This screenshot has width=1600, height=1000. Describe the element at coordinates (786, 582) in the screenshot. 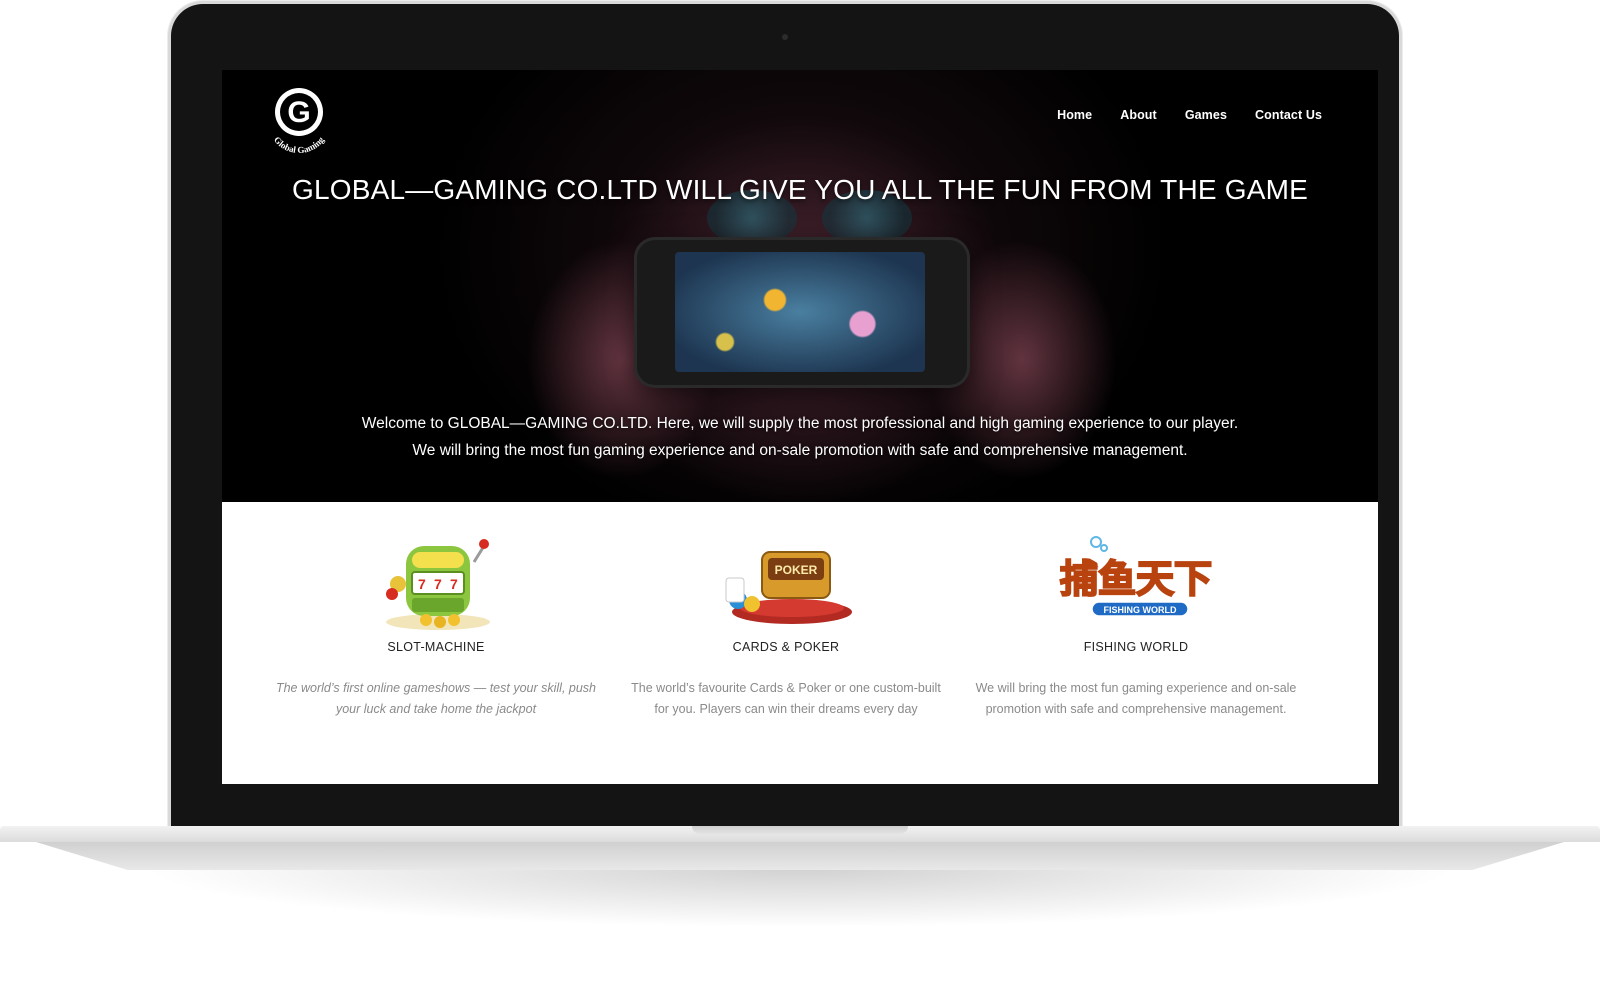

I see `poker-icon: POKER` at that location.